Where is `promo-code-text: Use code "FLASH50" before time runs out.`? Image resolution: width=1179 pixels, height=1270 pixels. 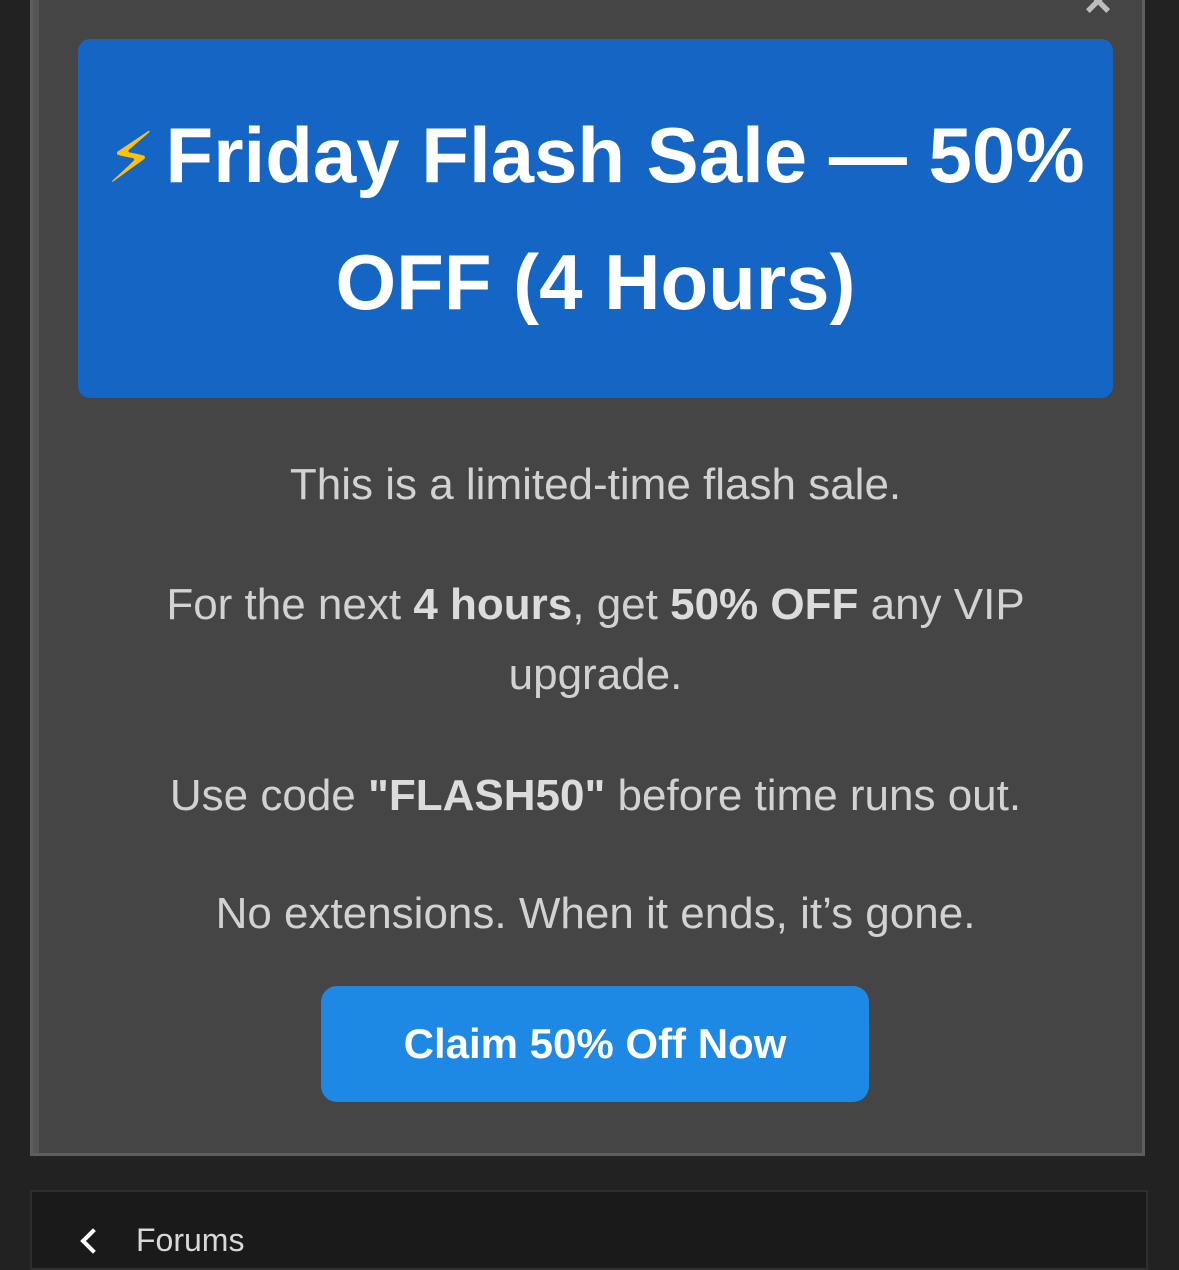
promo-code-text: Use code "FLASH50" before time runs out. is located at coordinates (595, 796).